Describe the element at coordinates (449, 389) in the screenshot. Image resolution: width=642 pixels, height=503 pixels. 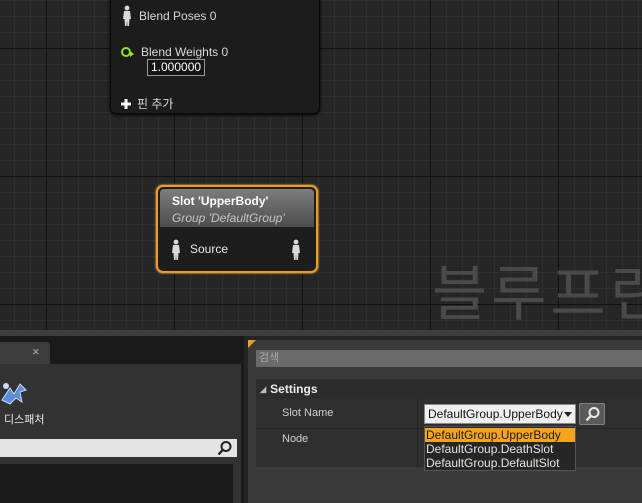
I see `settings-section-header: ◢ Settings` at that location.